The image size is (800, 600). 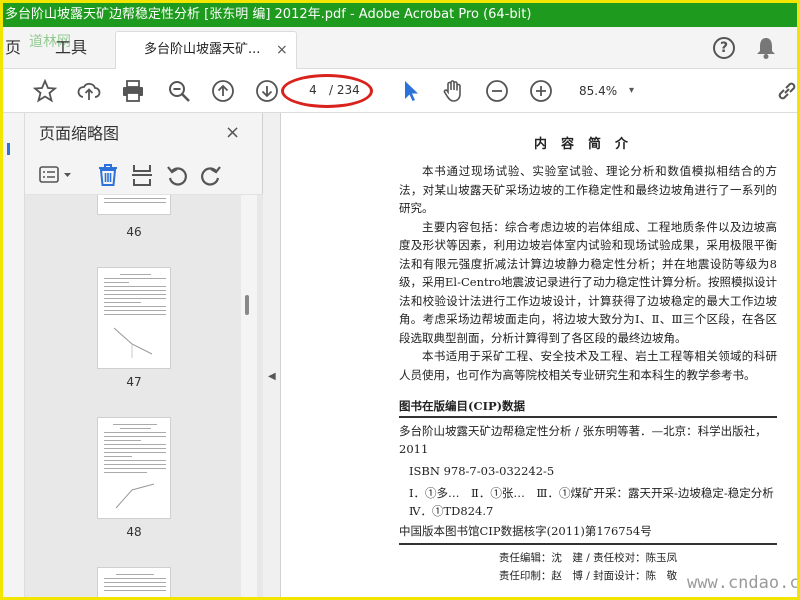 What do you see at coordinates (453, 91) in the screenshot?
I see `hand-icon` at bounding box center [453, 91].